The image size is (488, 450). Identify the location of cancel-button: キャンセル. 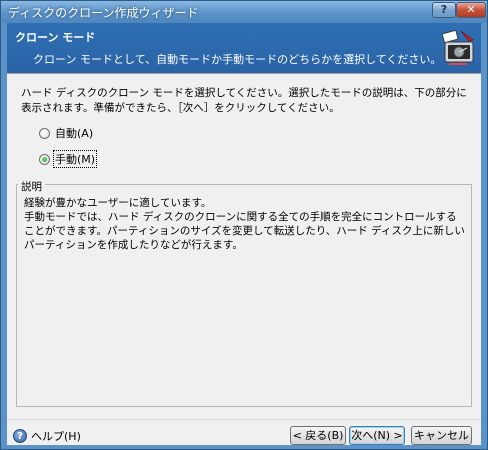
(441, 435).